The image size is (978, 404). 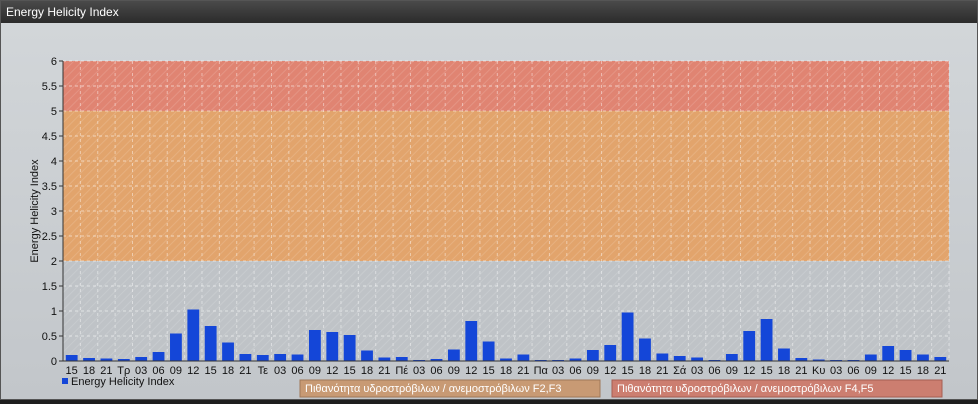 What do you see at coordinates (263, 371) in the screenshot?
I see `x-tick-label: Τε` at bounding box center [263, 371].